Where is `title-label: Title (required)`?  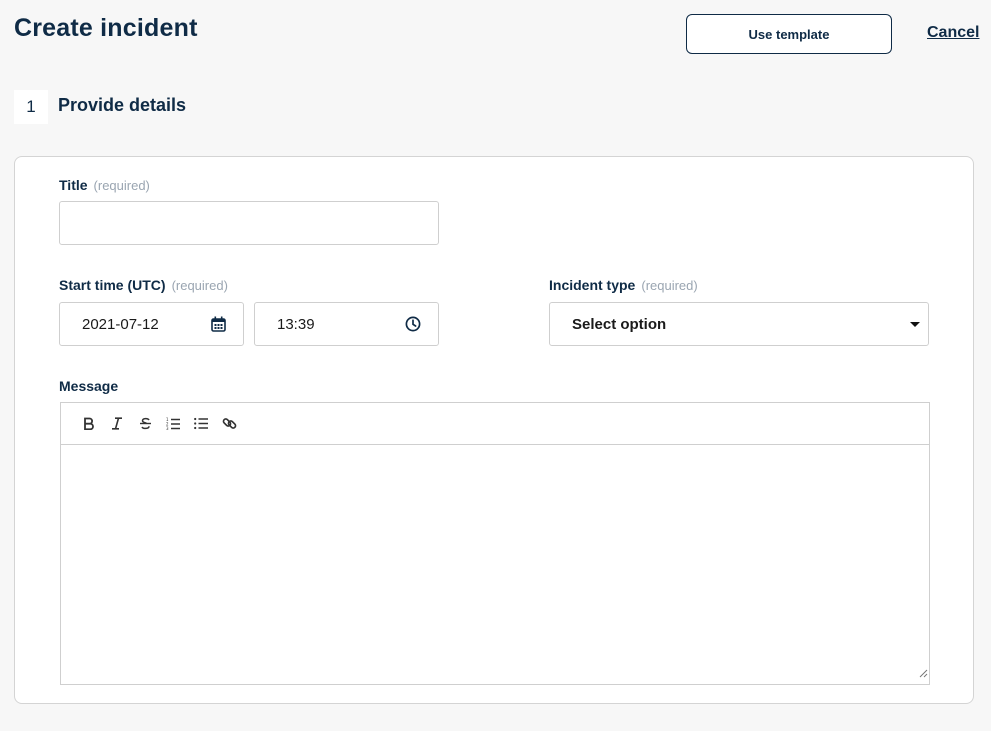
title-label: Title (required) is located at coordinates (104, 185).